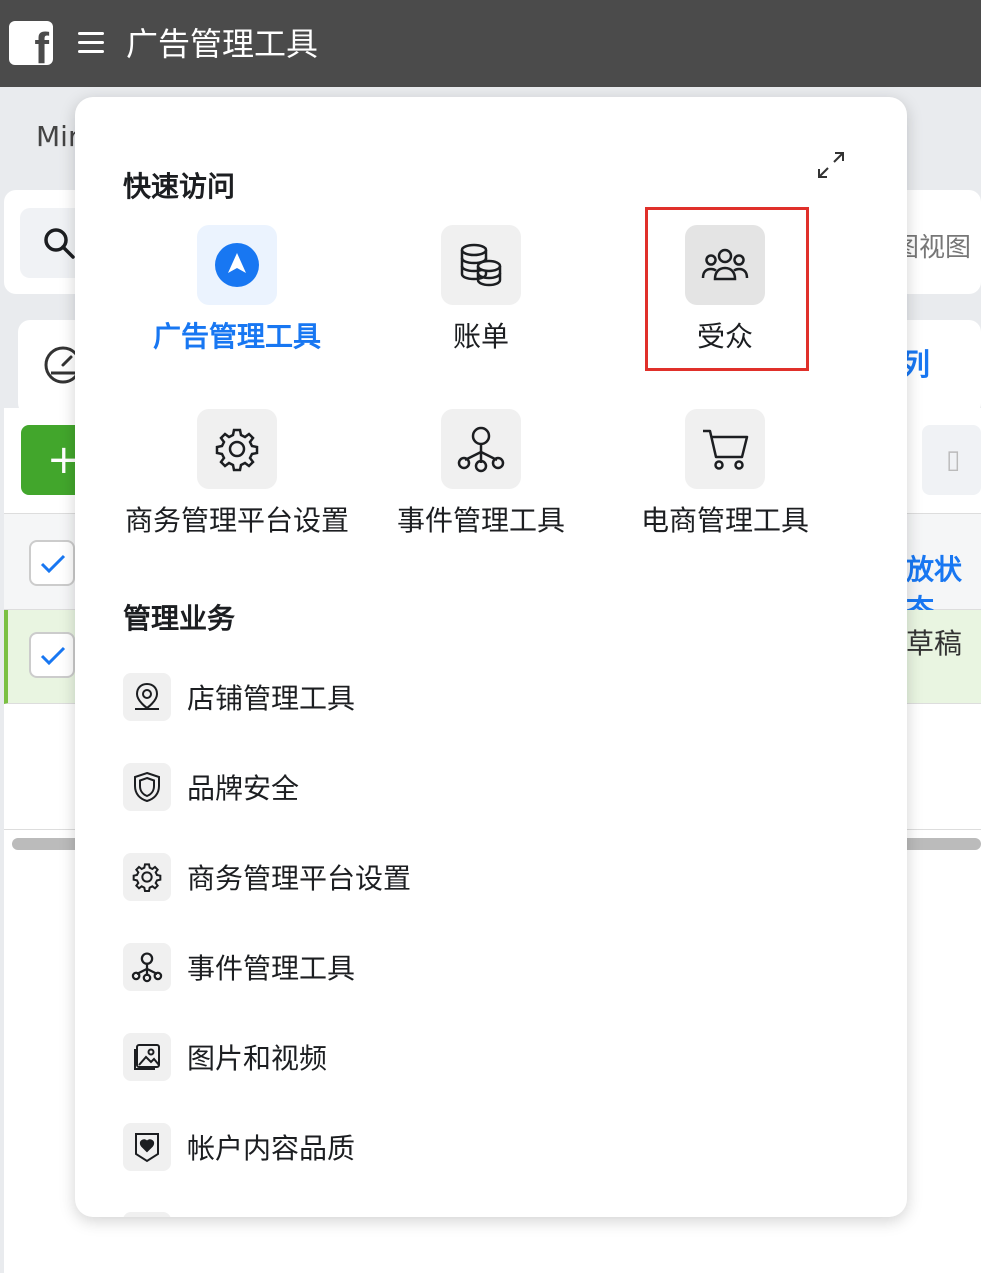  Describe the element at coordinates (179, 618) in the screenshot. I see `manage-business-title: 管理业务` at that location.